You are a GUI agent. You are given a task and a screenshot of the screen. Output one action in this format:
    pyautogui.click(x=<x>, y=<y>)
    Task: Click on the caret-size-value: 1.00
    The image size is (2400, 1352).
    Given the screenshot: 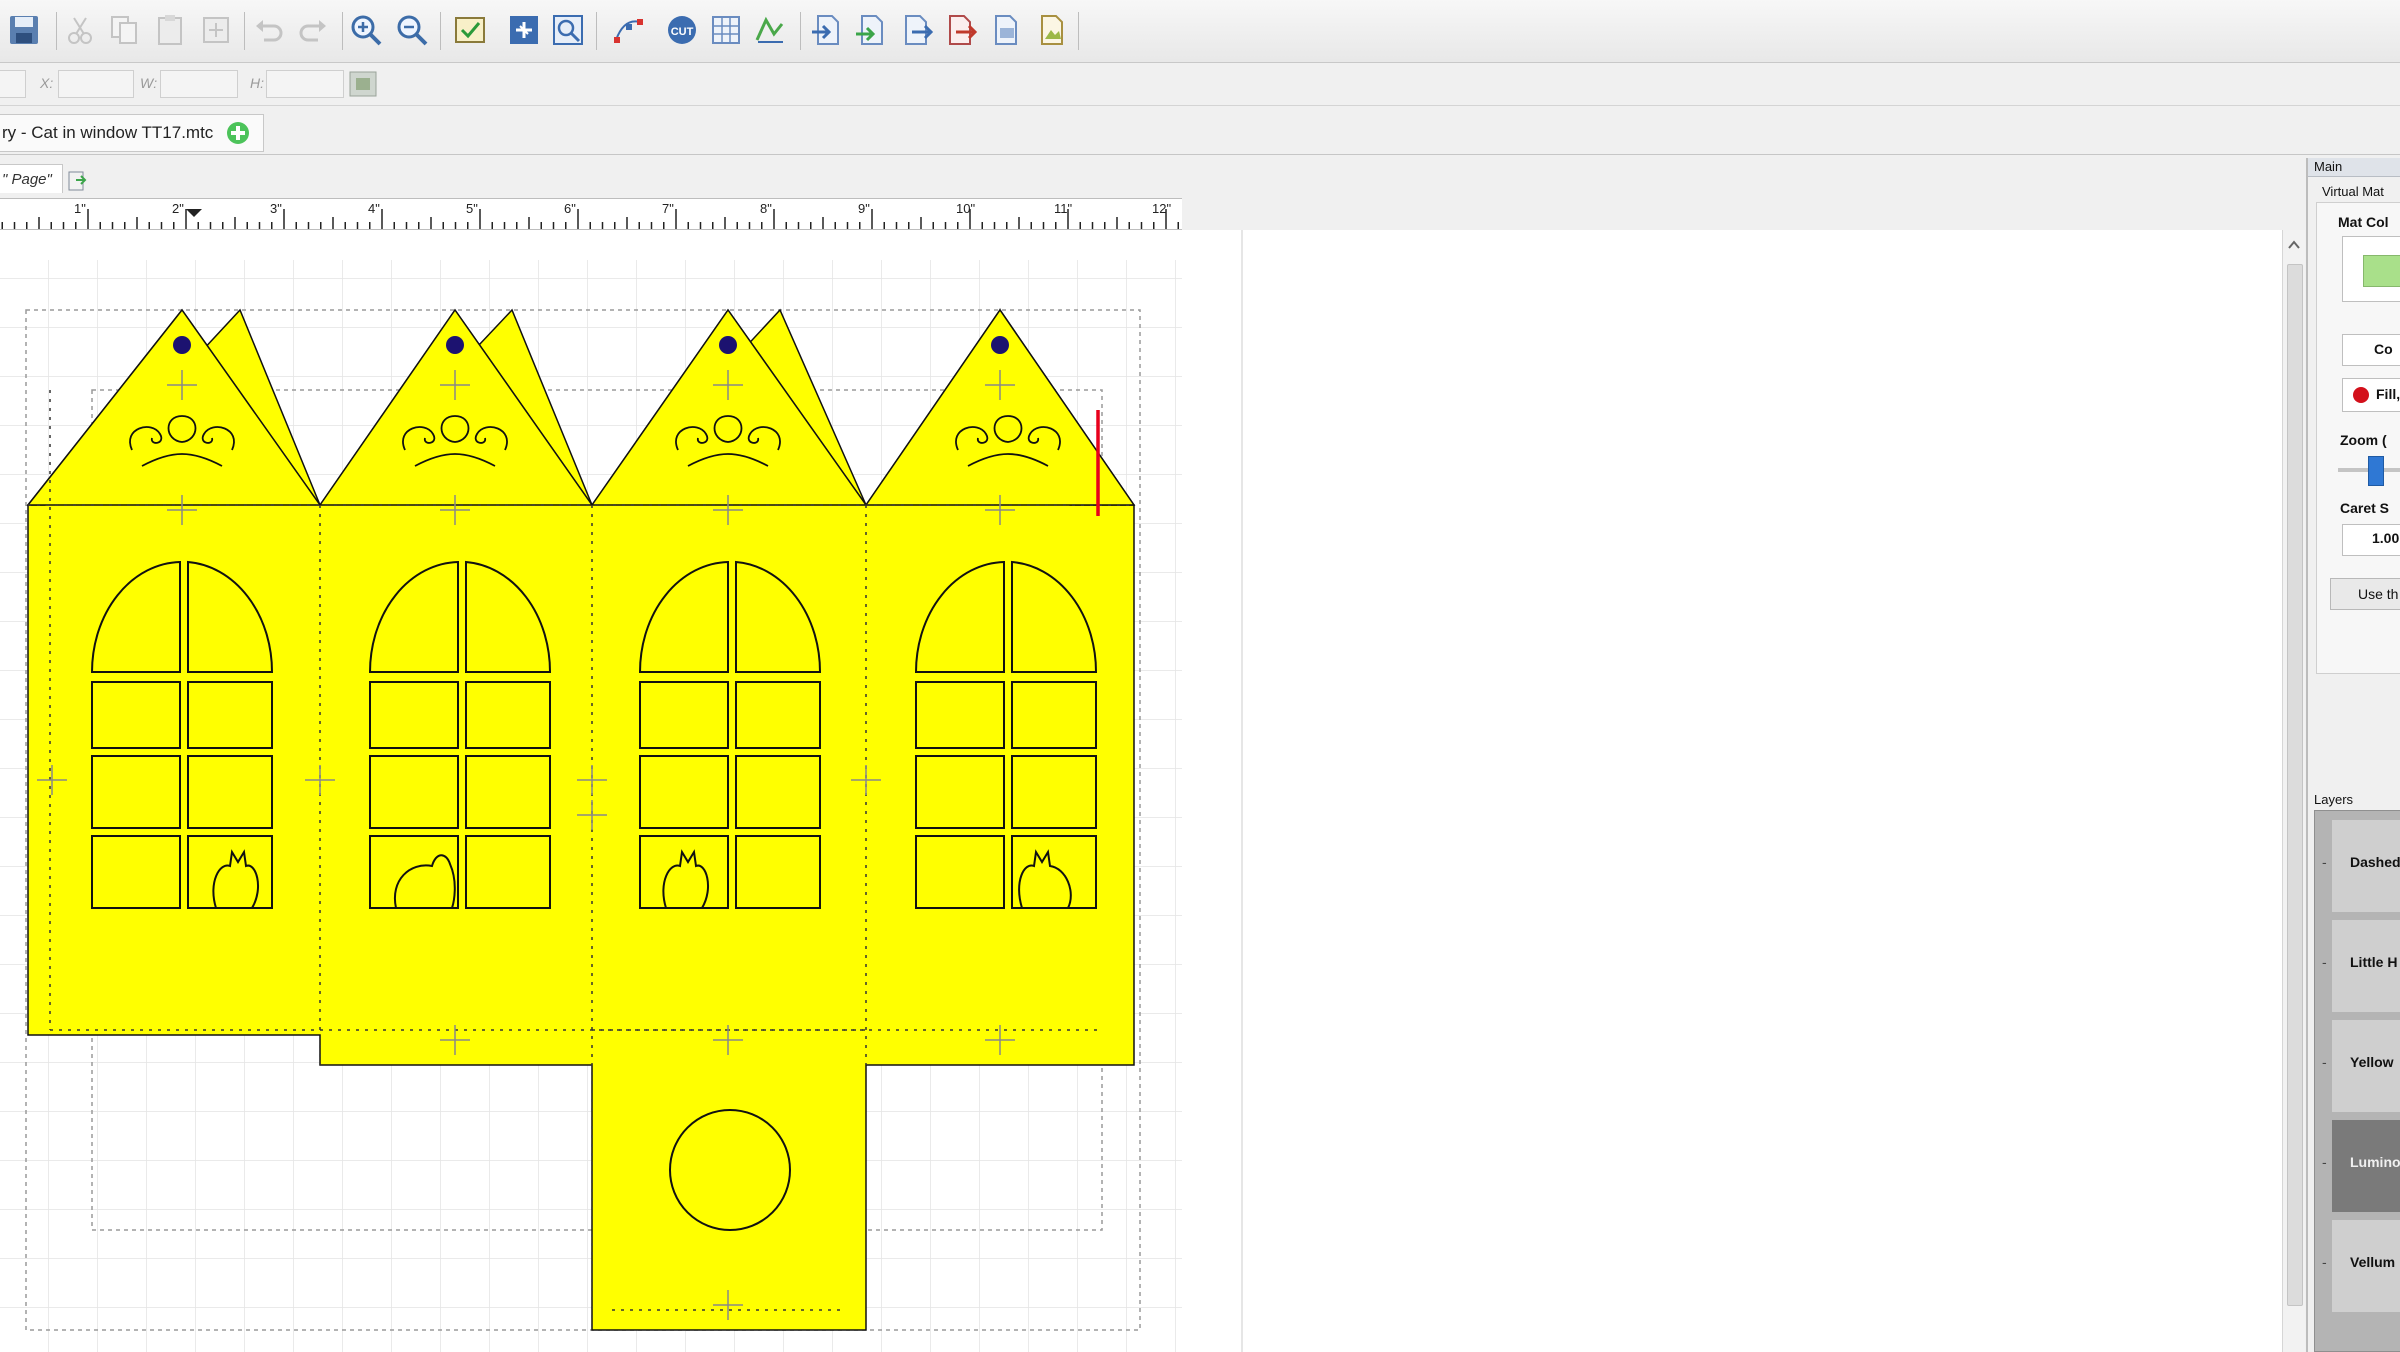 What is the action you would take?
    pyautogui.click(x=2386, y=538)
    